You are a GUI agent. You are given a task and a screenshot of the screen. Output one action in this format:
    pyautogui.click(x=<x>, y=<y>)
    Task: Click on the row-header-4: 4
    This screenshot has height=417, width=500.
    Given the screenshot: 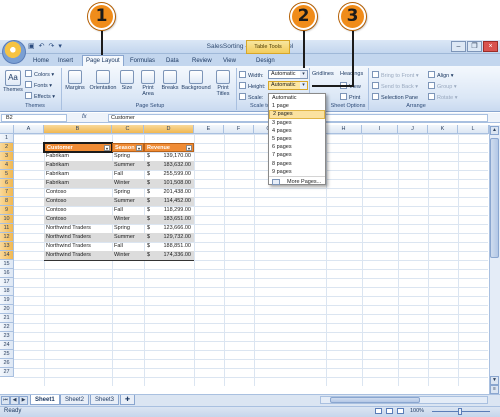 What is the action you would take?
    pyautogui.click(x=7, y=165)
    